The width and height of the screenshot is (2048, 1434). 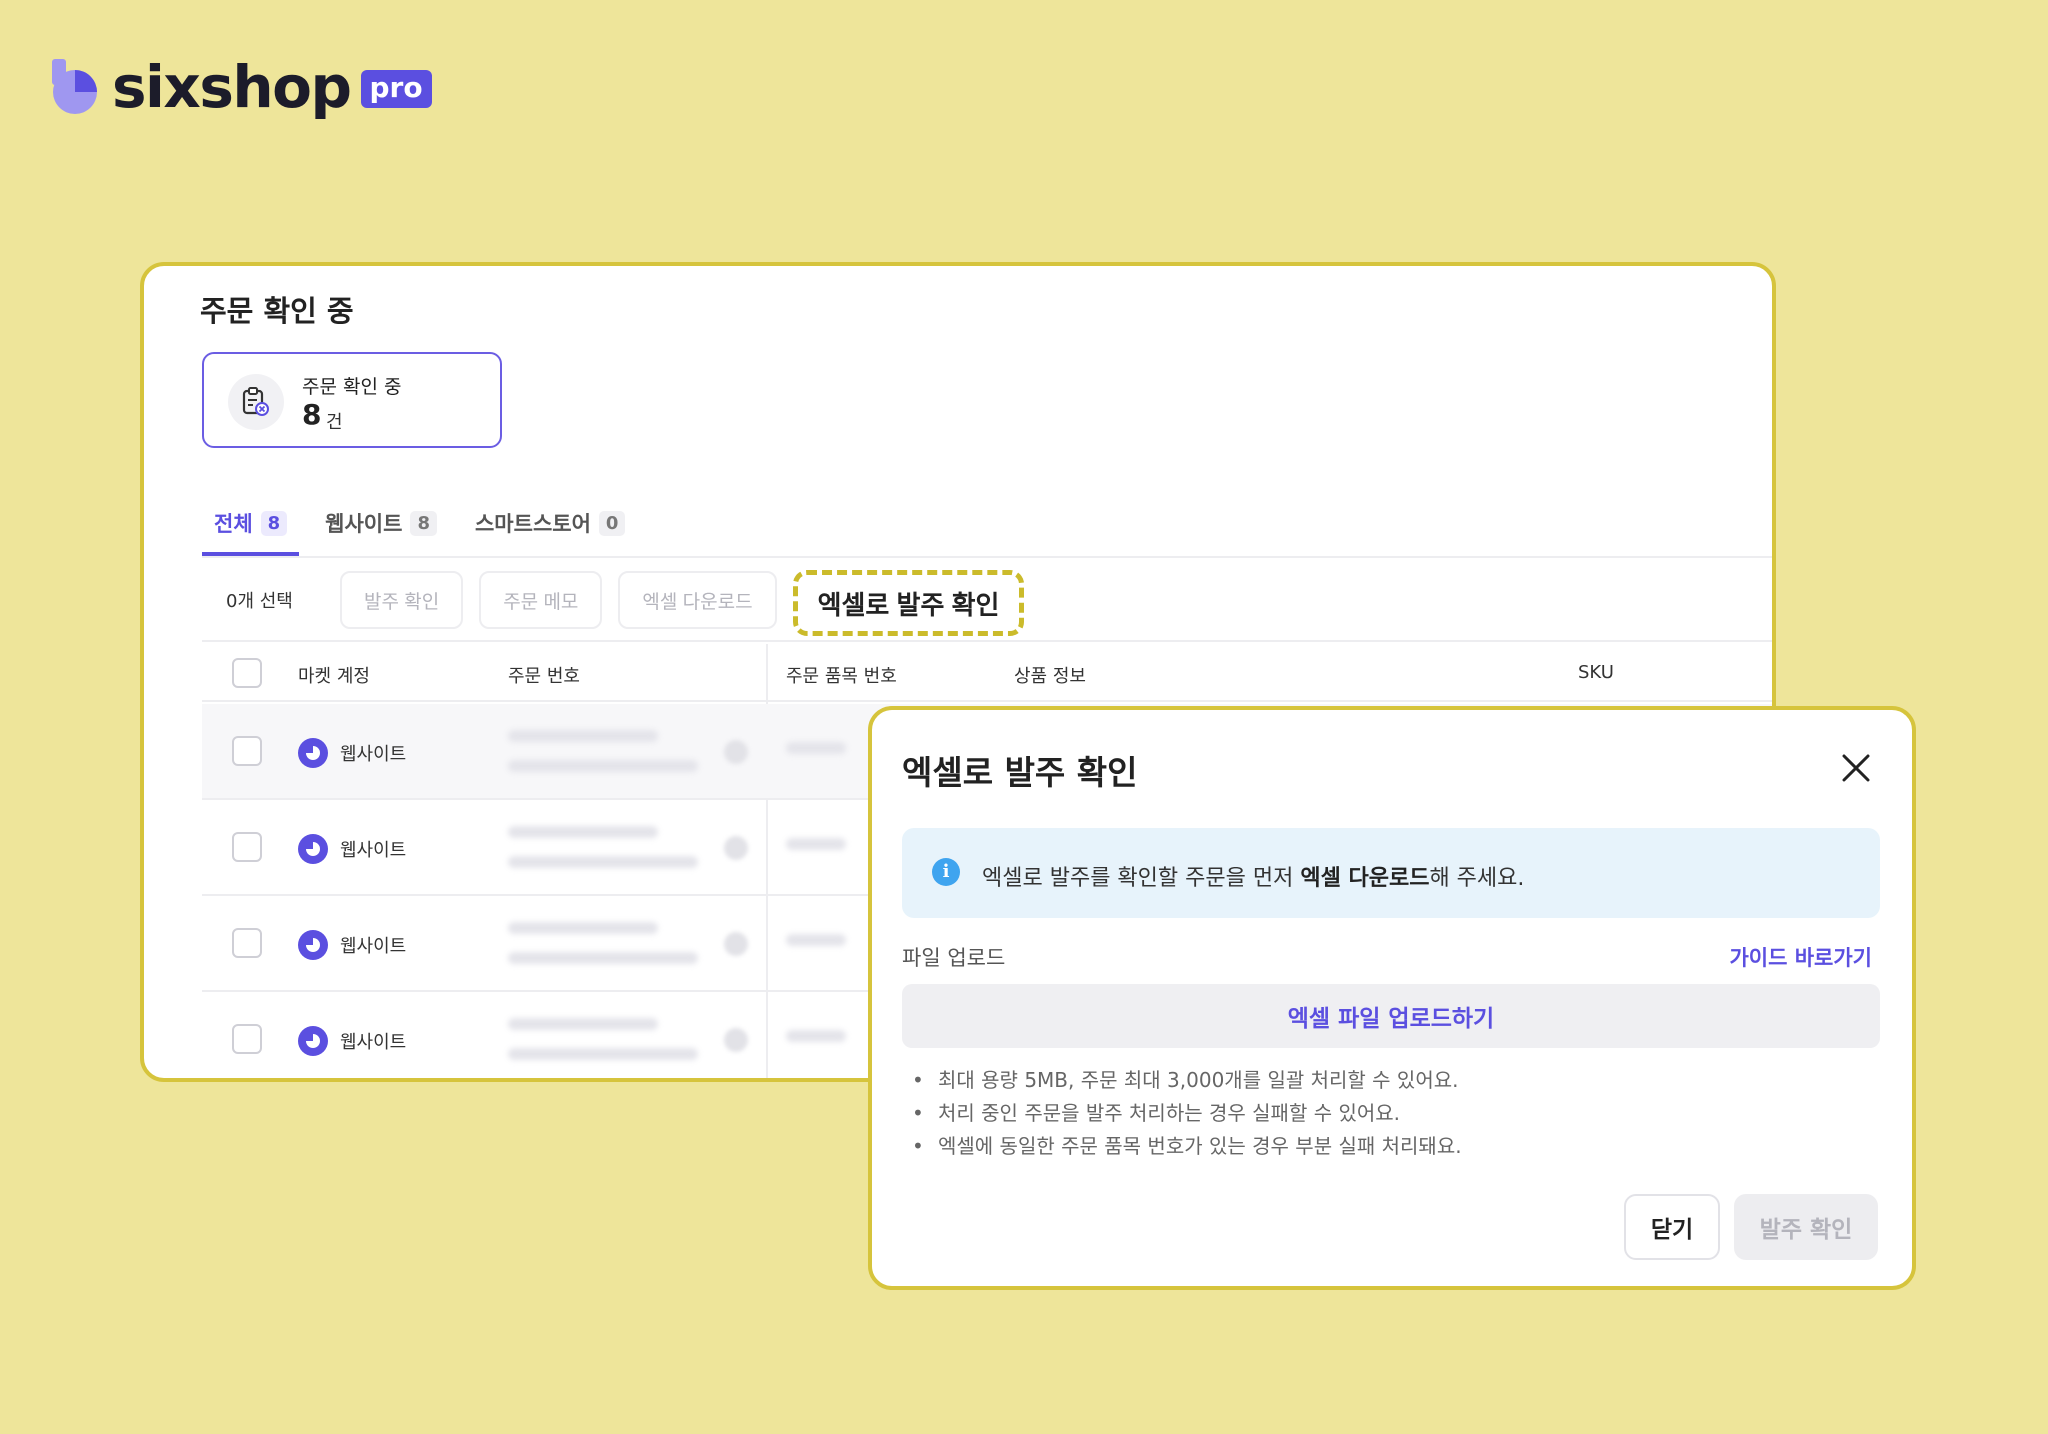 What do you see at coordinates (334, 676) in the screenshot?
I see `header-market: 마켓 계정` at bounding box center [334, 676].